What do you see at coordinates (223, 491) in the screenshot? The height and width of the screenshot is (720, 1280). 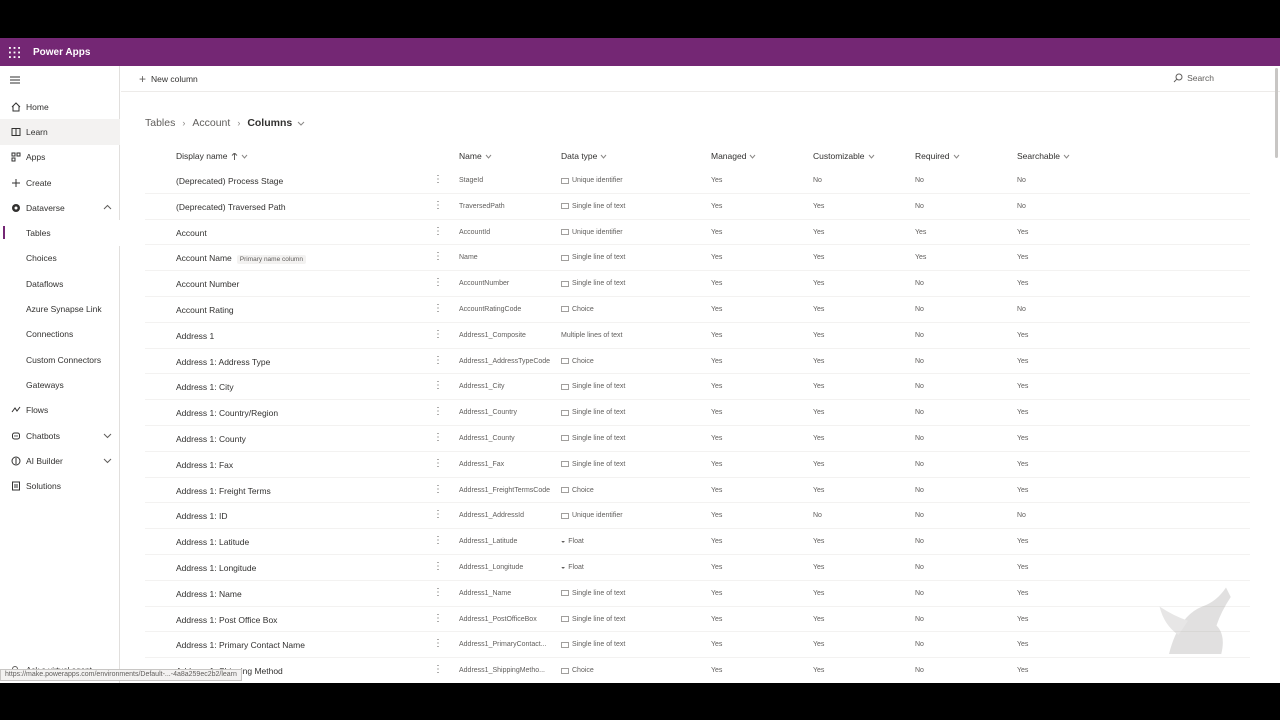 I see `display-name-cell: Address 1: Freight Terms` at bounding box center [223, 491].